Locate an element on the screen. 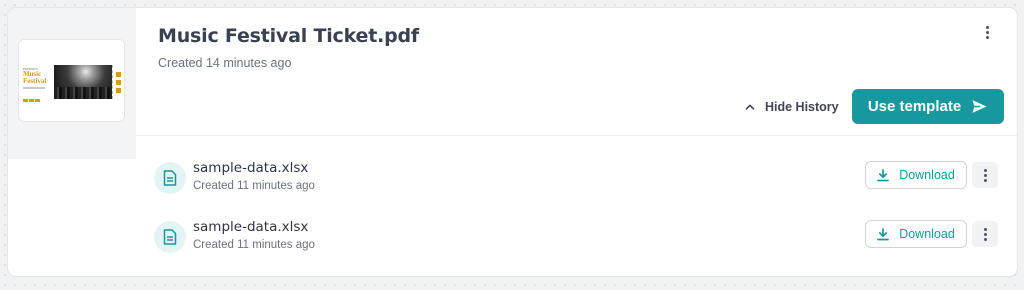 The width and height of the screenshot is (1024, 290). ticket-stub is located at coordinates (118, 82).